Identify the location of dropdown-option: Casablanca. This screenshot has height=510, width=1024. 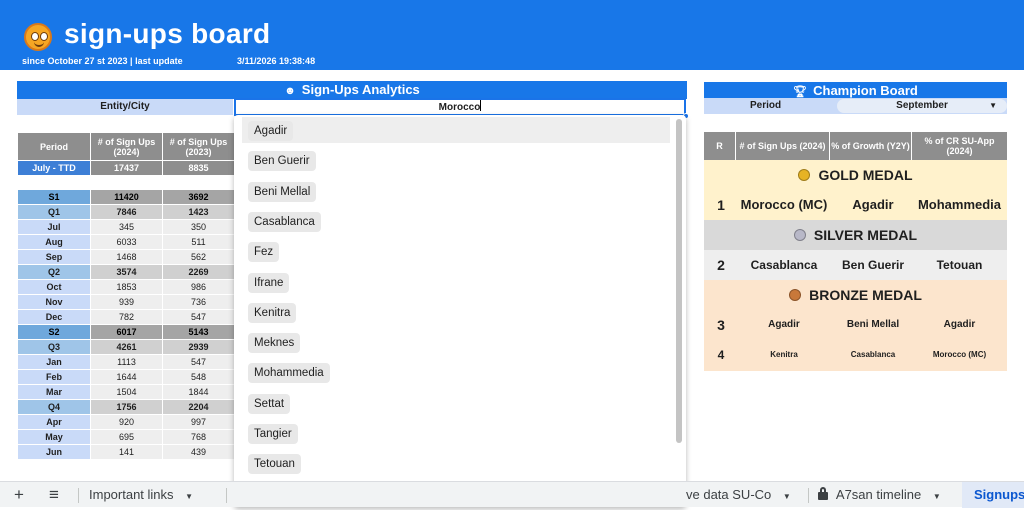
(457, 221).